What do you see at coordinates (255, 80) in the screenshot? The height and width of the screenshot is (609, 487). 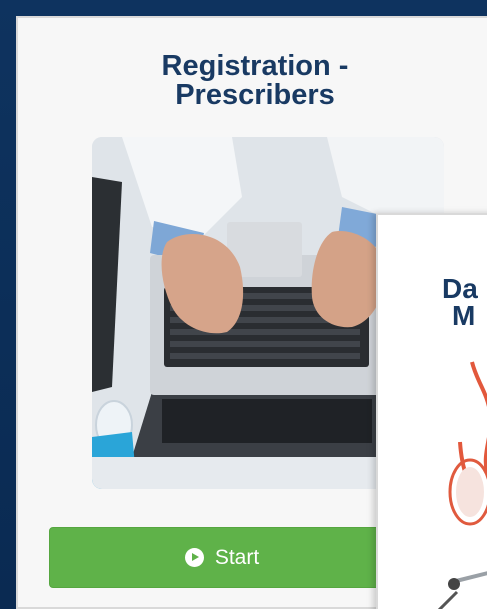 I see `card-title: Registration - Prescribers` at bounding box center [255, 80].